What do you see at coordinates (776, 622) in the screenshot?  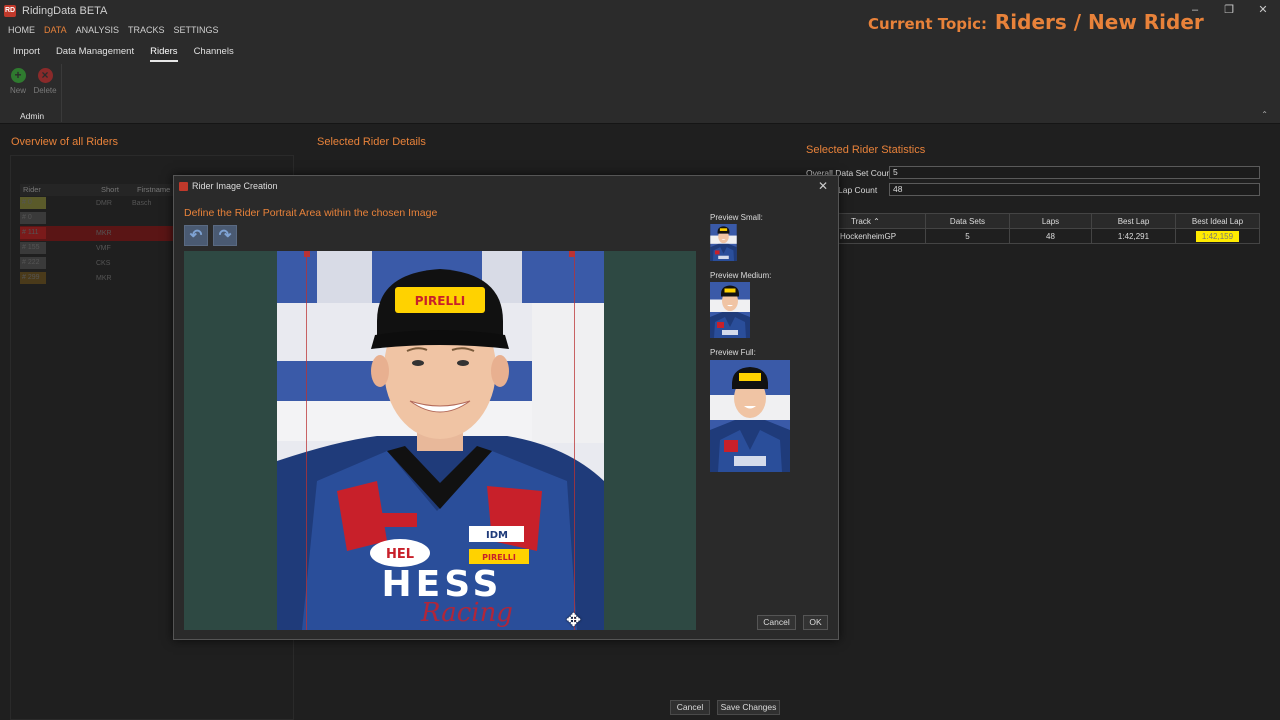 I see `dialog-cancel-button: Cancel` at bounding box center [776, 622].